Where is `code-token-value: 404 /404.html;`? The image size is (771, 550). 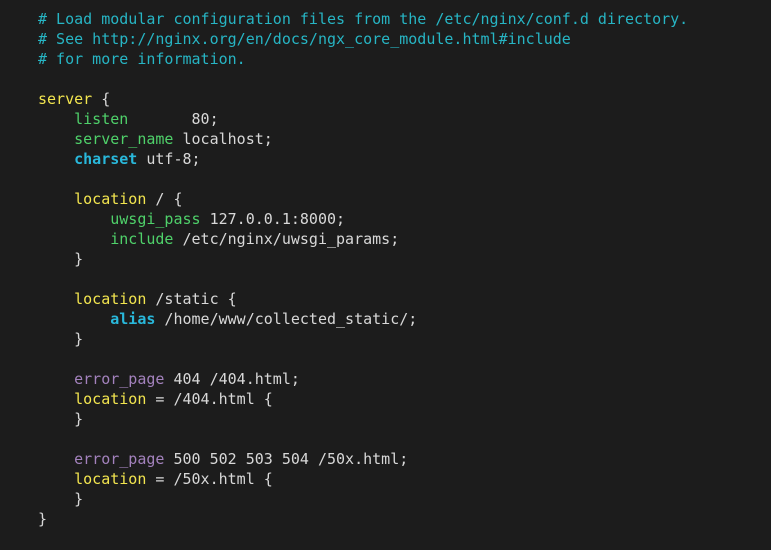
code-token-value: 404 /404.html; is located at coordinates (232, 379).